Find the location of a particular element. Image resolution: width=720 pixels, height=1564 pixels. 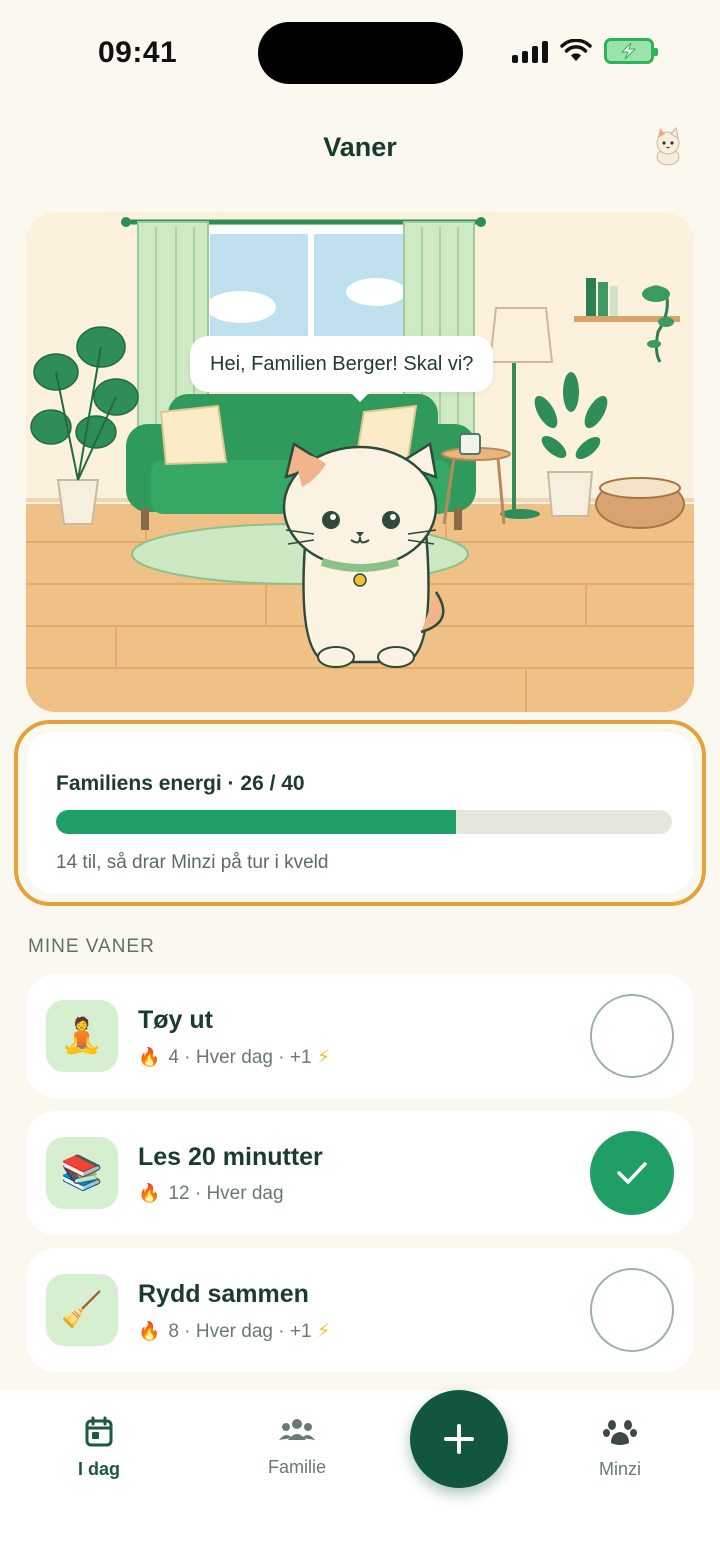

broom-icon: 🧹 is located at coordinates (82, 1310).